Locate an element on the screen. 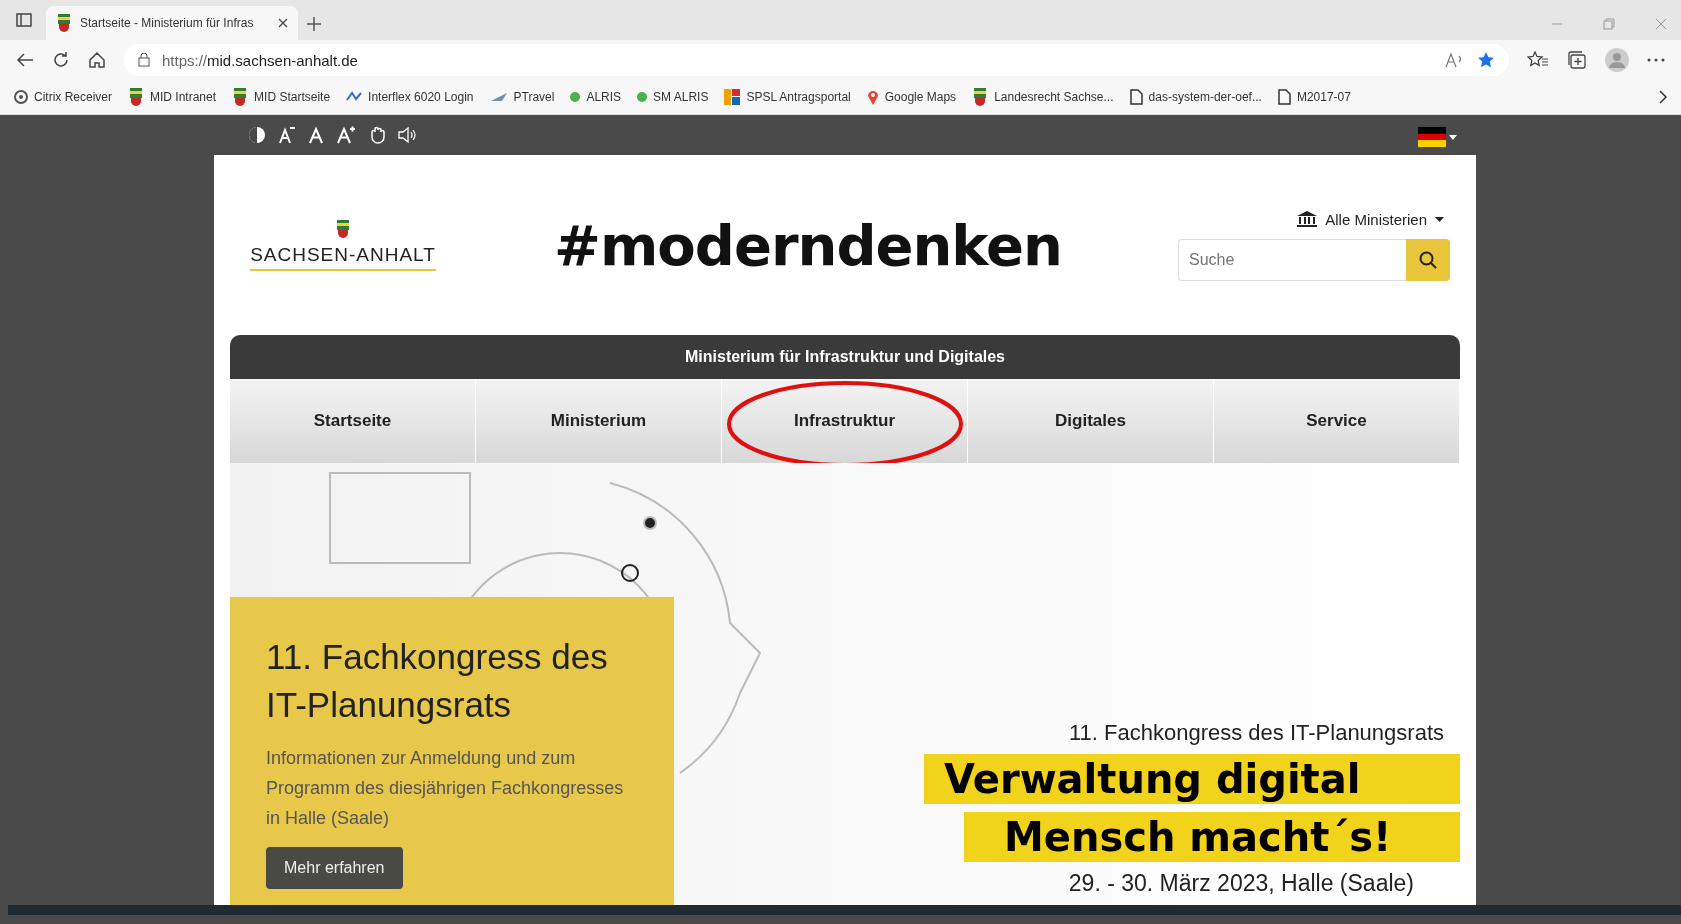  bookmark-link: PTravel is located at coordinates (534, 97).